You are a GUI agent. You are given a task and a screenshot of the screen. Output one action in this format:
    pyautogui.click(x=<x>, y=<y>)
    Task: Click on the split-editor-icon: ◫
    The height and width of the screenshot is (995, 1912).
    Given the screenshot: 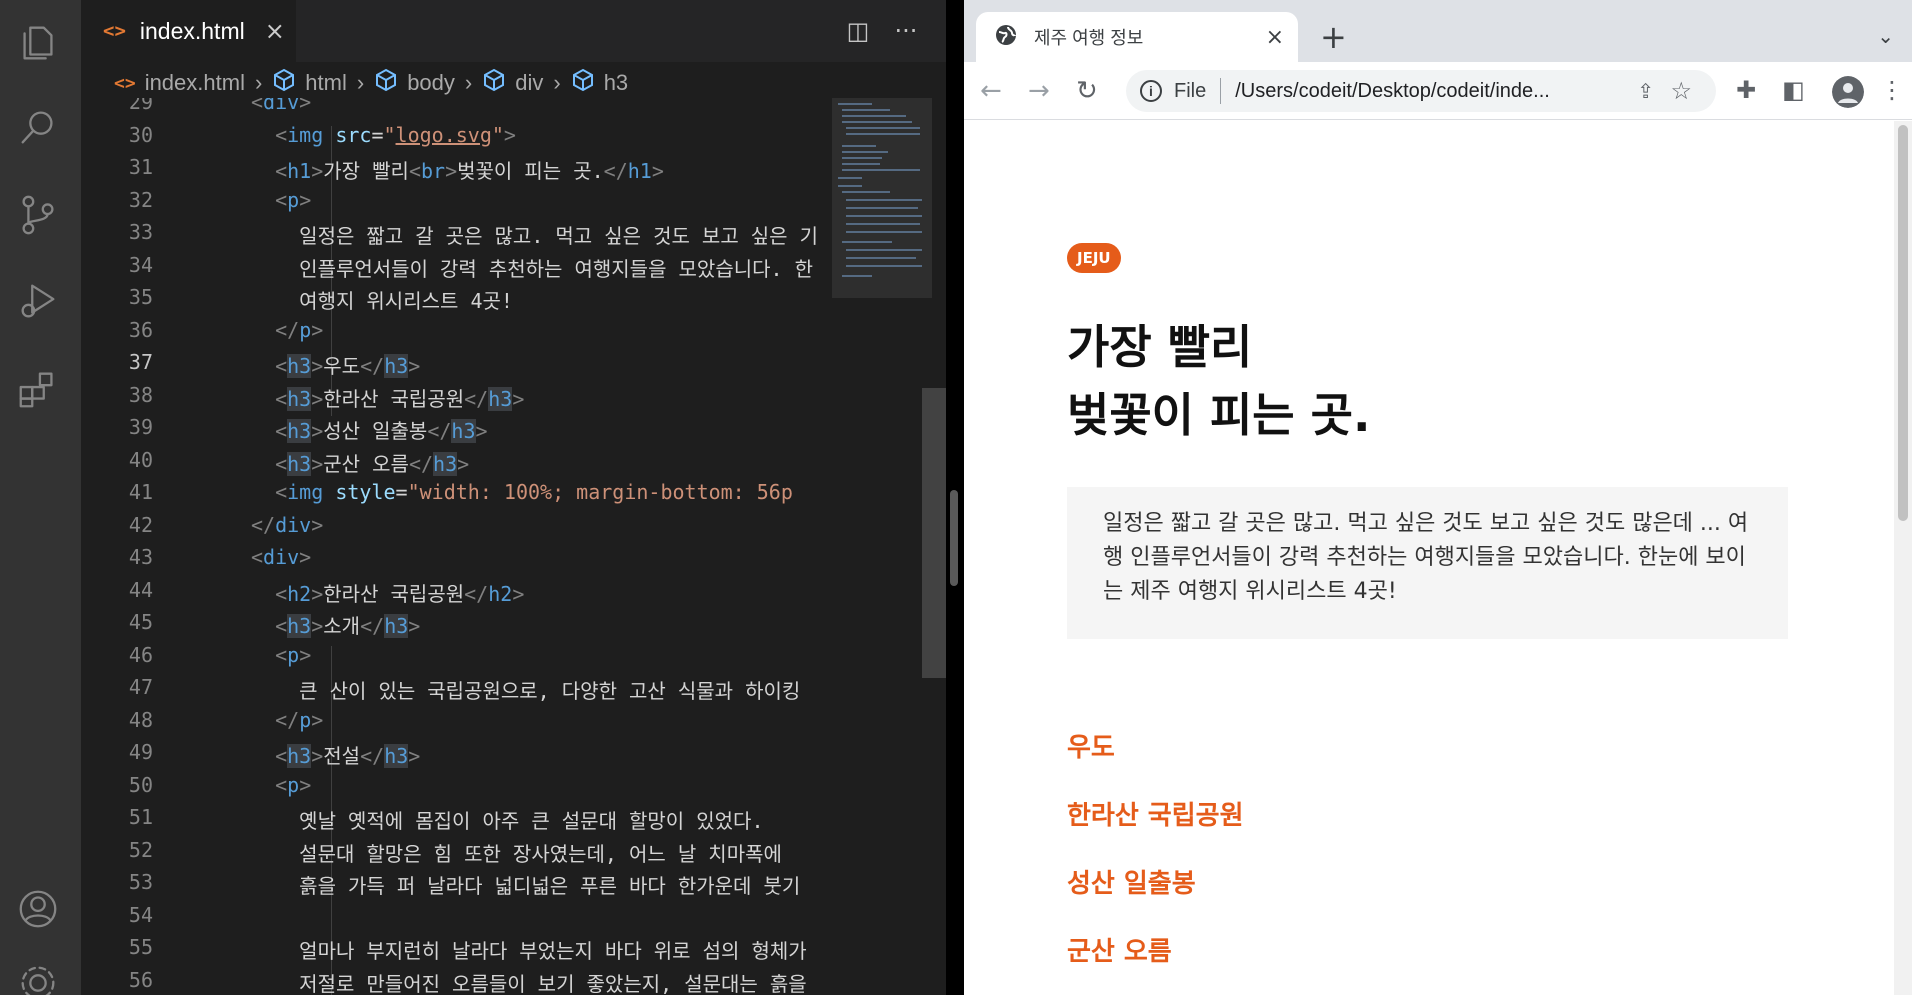 What is the action you would take?
    pyautogui.click(x=858, y=31)
    